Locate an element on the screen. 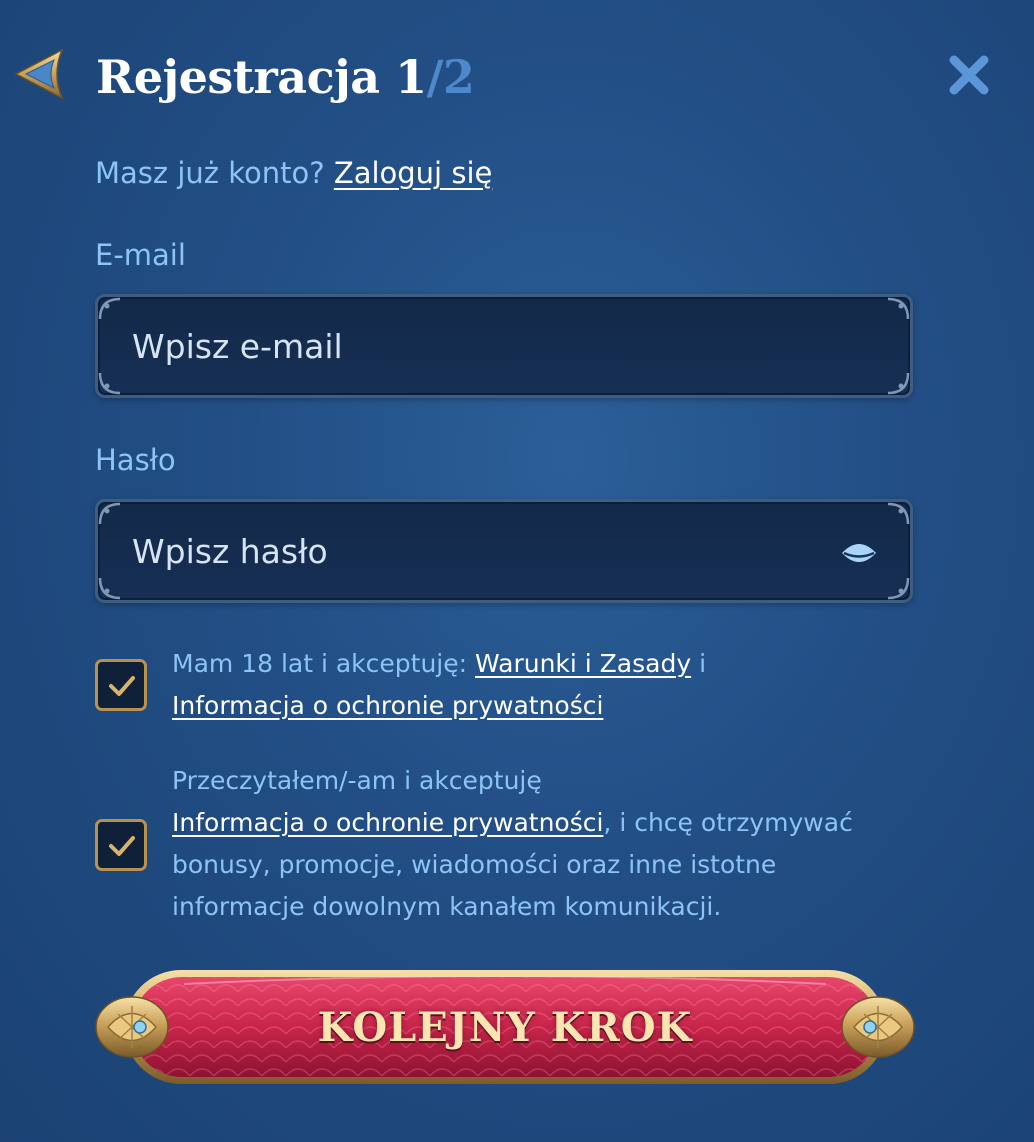  eye-icon is located at coordinates (859, 553).